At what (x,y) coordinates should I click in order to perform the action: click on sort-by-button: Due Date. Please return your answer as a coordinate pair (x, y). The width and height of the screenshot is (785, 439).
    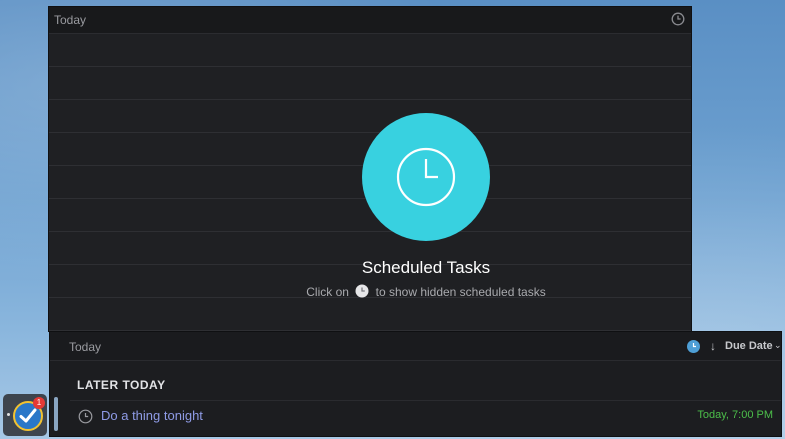
    Looking at the image, I should click on (749, 346).